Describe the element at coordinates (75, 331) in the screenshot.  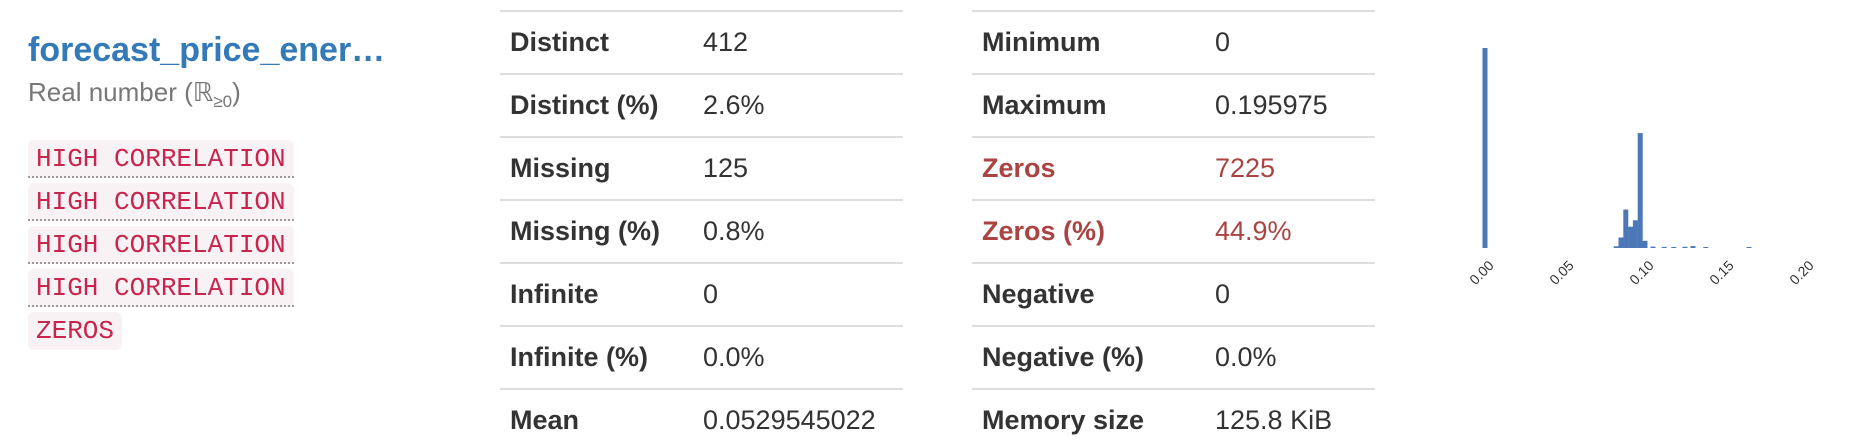
I see `zeros-badge: ZEROS` at that location.